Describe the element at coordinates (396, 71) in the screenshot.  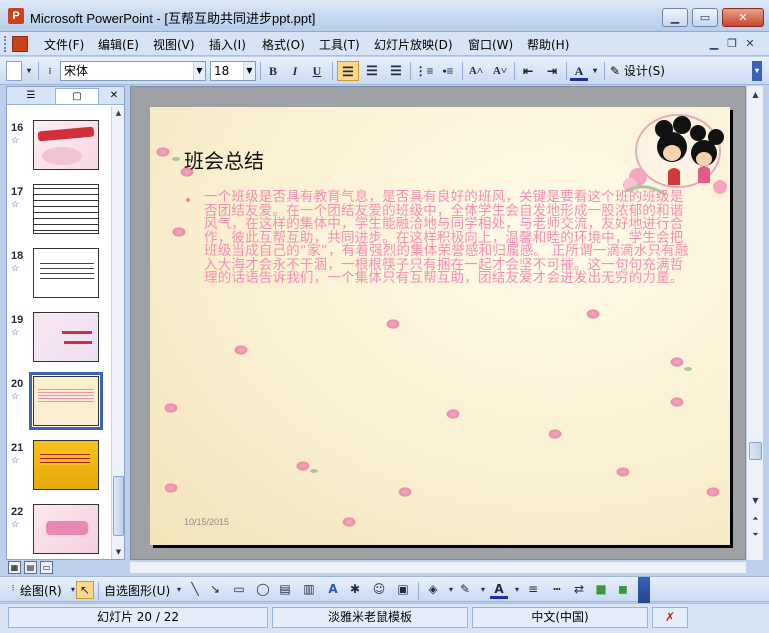
I see `align-right-button: ☰` at that location.